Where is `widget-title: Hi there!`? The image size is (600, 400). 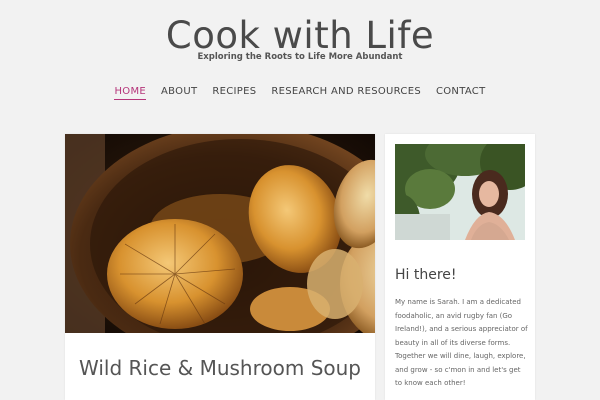
widget-title: Hi there! is located at coordinates (426, 275).